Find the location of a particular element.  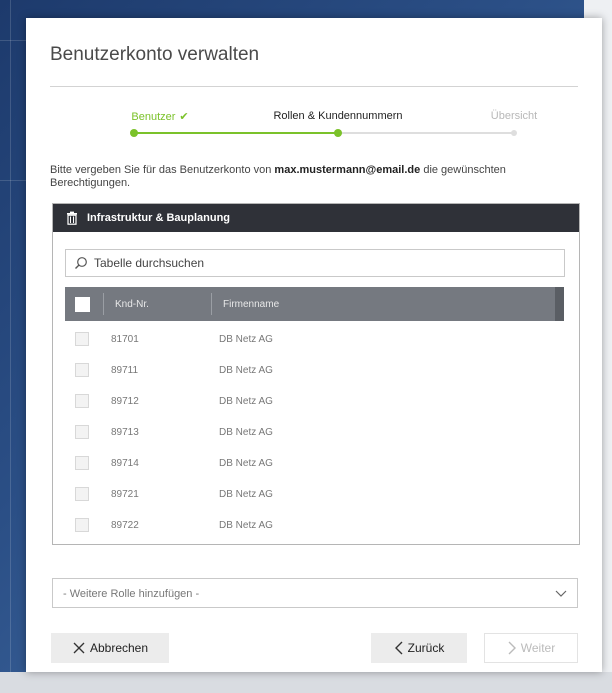

select-all-checkbox is located at coordinates (82, 304).